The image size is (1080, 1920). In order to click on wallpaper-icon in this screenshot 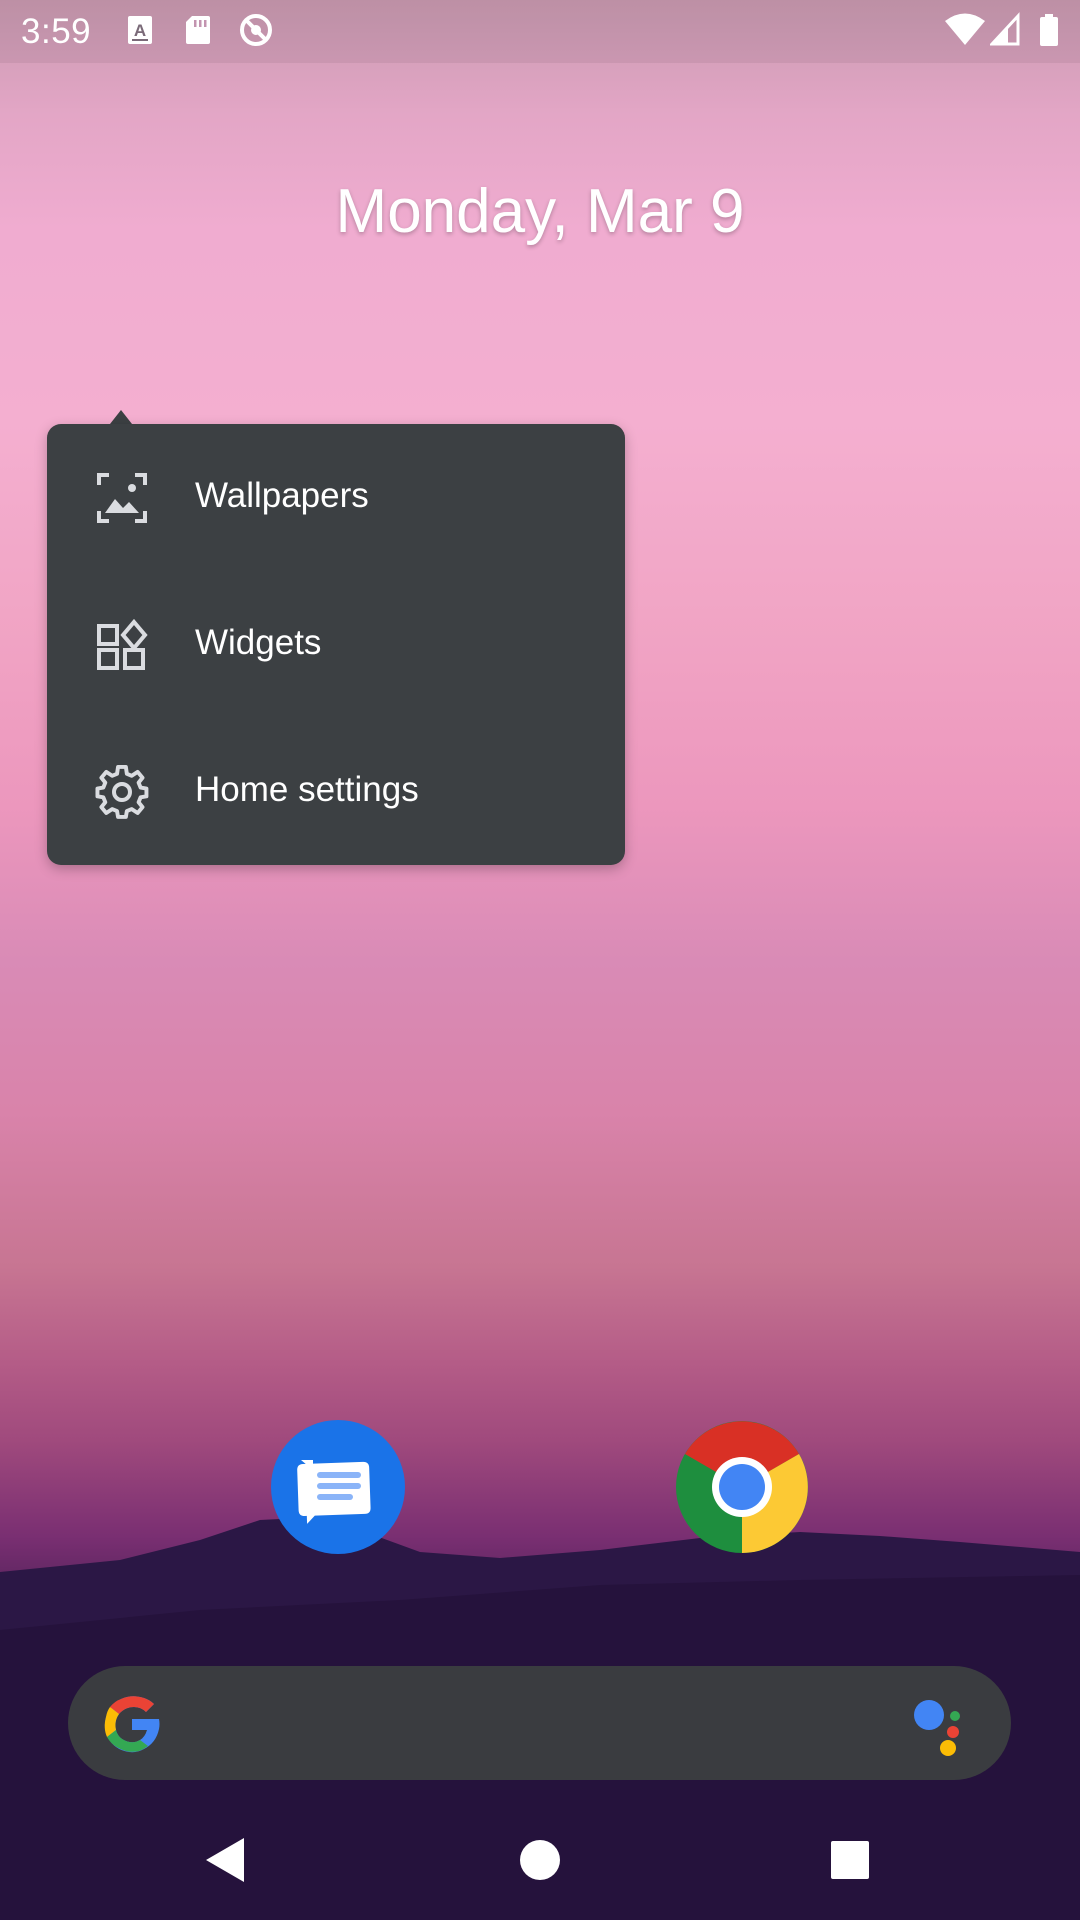, I will do `click(122, 498)`.